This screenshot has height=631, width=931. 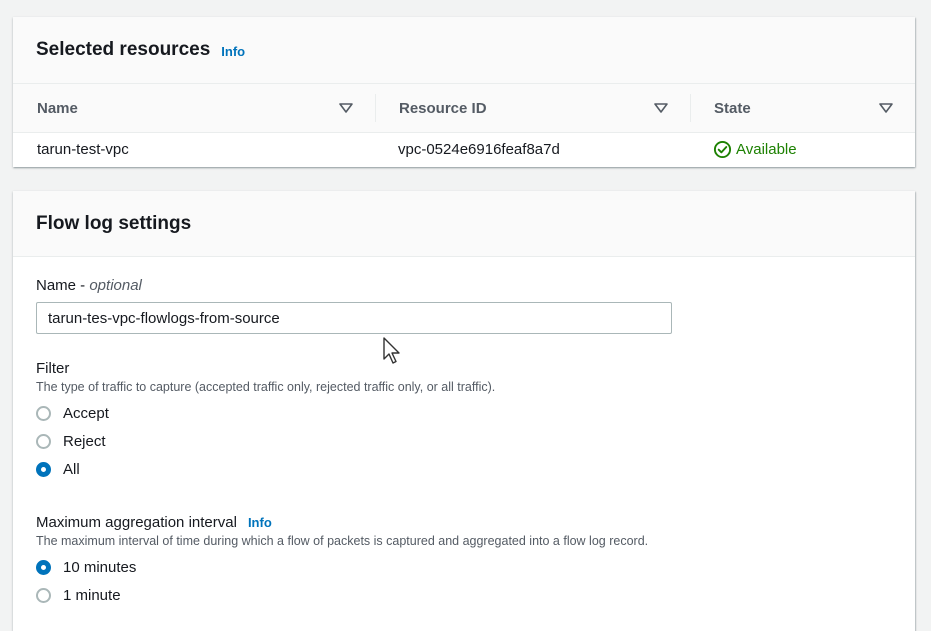 I want to click on filter-label: Filter, so click(x=53, y=368).